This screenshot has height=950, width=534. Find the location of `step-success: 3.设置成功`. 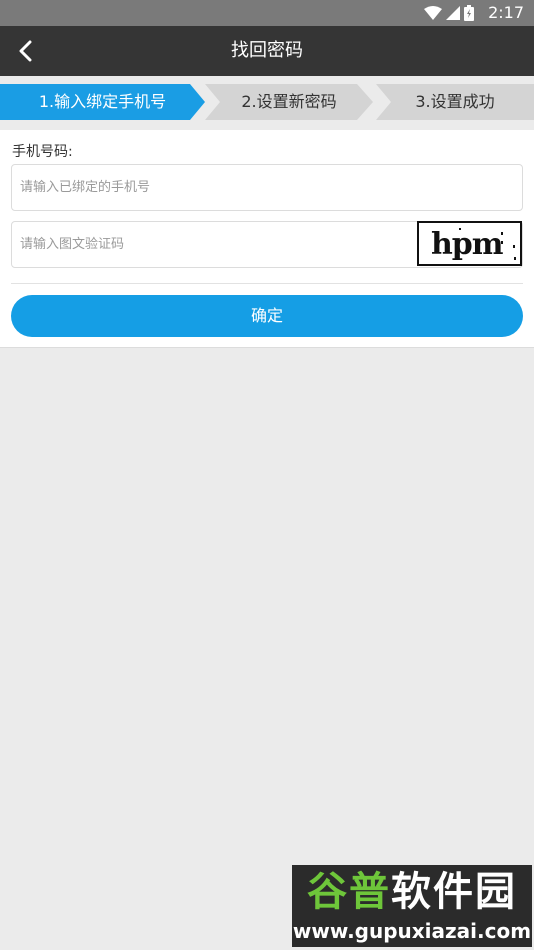

step-success: 3.设置成功 is located at coordinates (455, 102).